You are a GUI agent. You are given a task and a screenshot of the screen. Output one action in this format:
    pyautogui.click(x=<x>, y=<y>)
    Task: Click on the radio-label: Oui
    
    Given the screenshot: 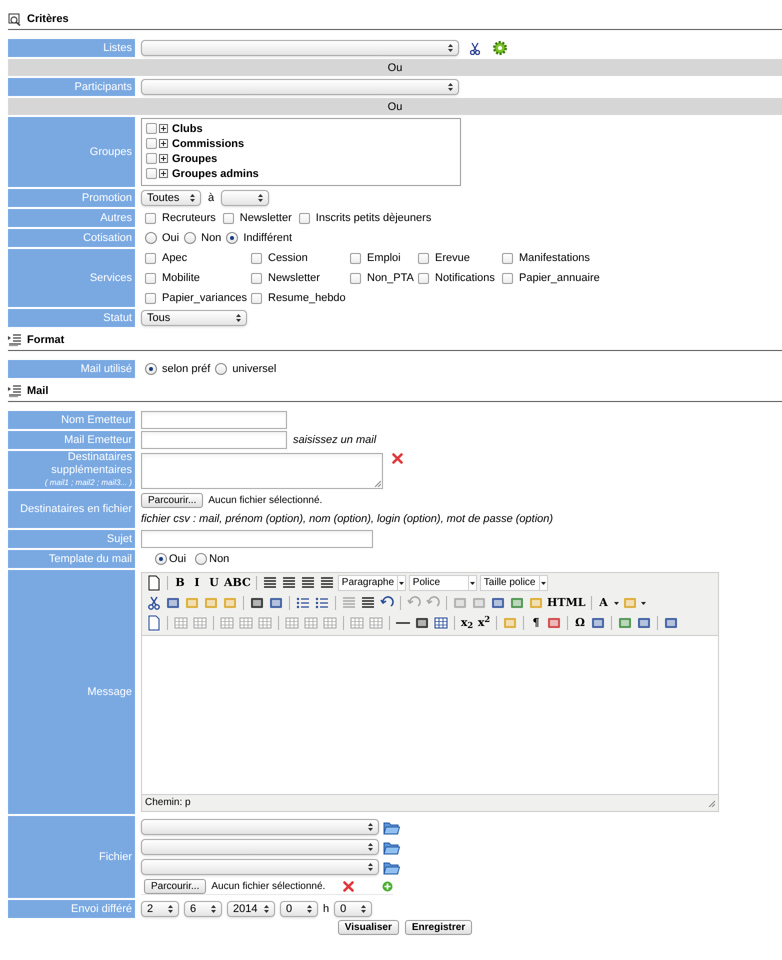 What is the action you would take?
    pyautogui.click(x=171, y=238)
    